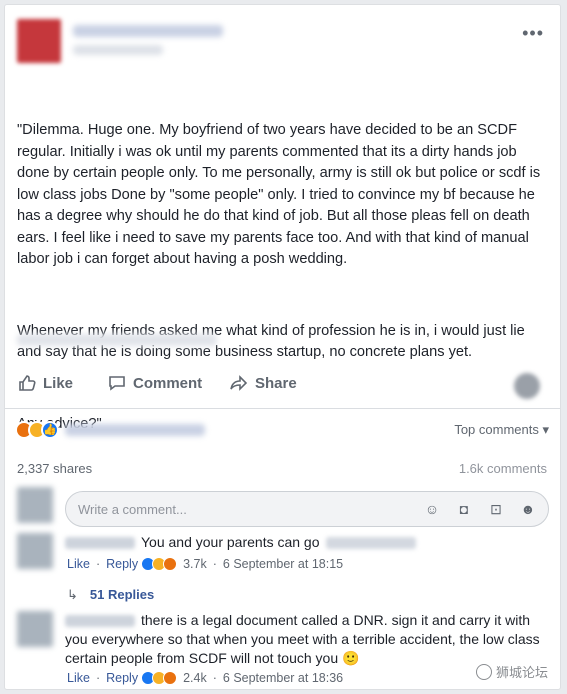  I want to click on like-button: Like, so click(45, 383).